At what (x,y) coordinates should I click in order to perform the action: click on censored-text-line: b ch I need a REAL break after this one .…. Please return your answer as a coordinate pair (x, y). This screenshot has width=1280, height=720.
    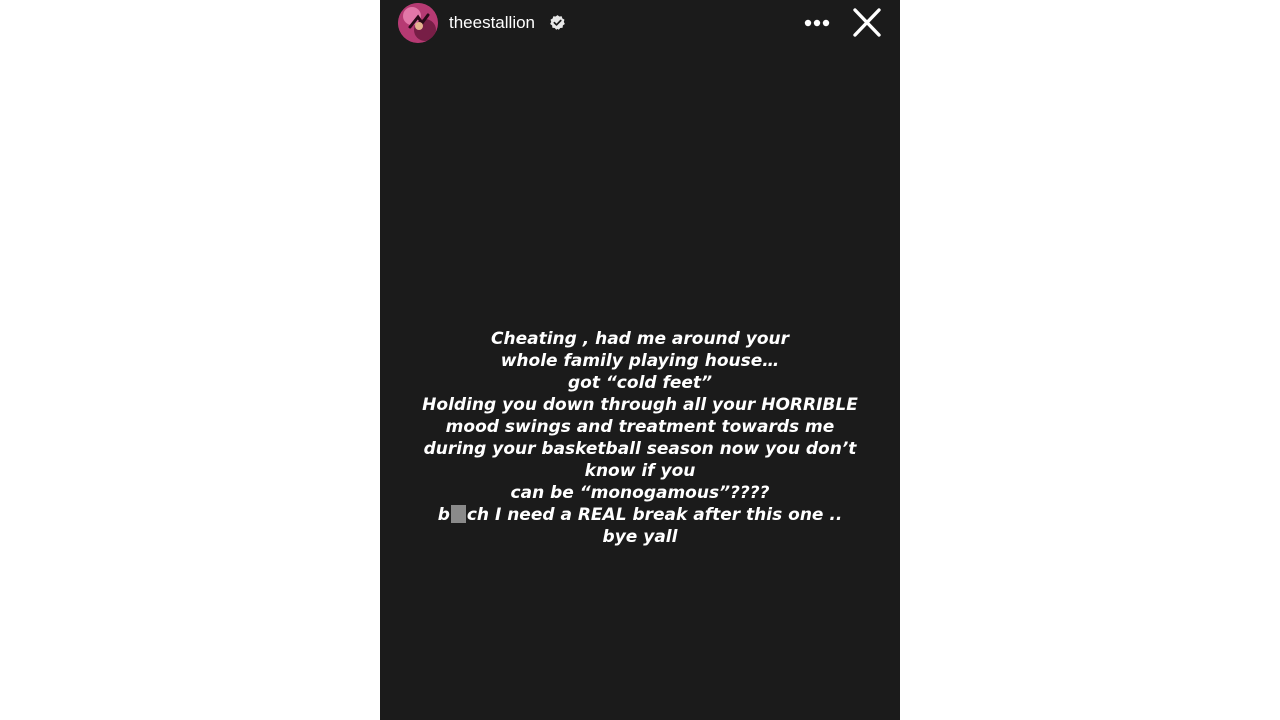
    Looking at the image, I should click on (640, 515).